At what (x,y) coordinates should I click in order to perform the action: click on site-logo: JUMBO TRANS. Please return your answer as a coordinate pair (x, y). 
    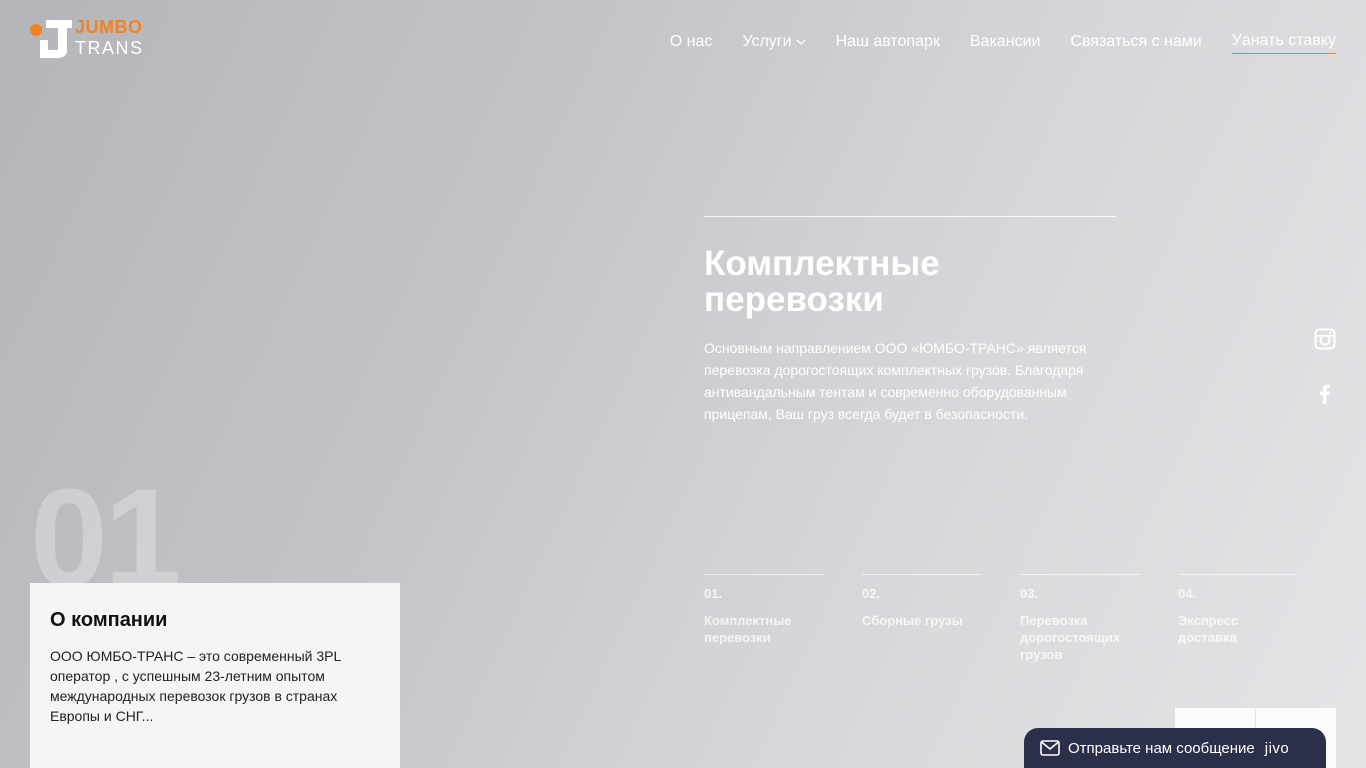
    Looking at the image, I should click on (90, 39).